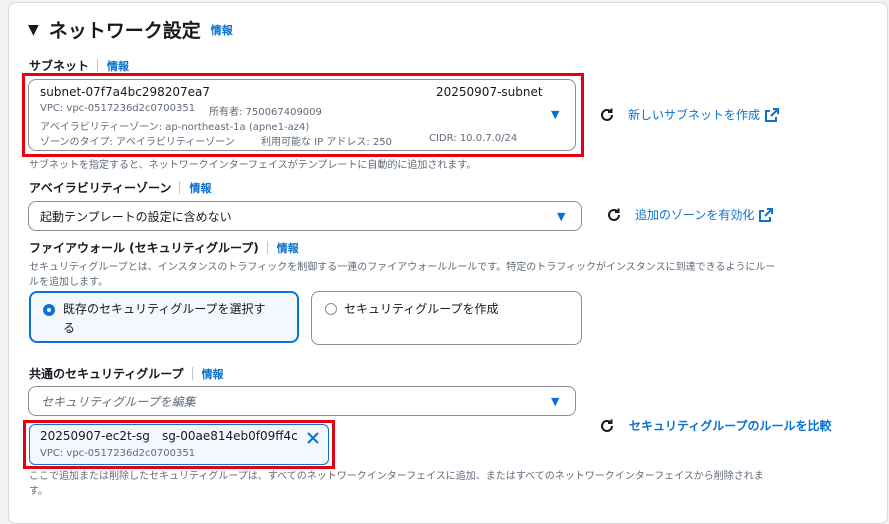 The height and width of the screenshot is (524, 889). I want to click on create-subnet-link: 新しいサブネットを作成, so click(704, 114).